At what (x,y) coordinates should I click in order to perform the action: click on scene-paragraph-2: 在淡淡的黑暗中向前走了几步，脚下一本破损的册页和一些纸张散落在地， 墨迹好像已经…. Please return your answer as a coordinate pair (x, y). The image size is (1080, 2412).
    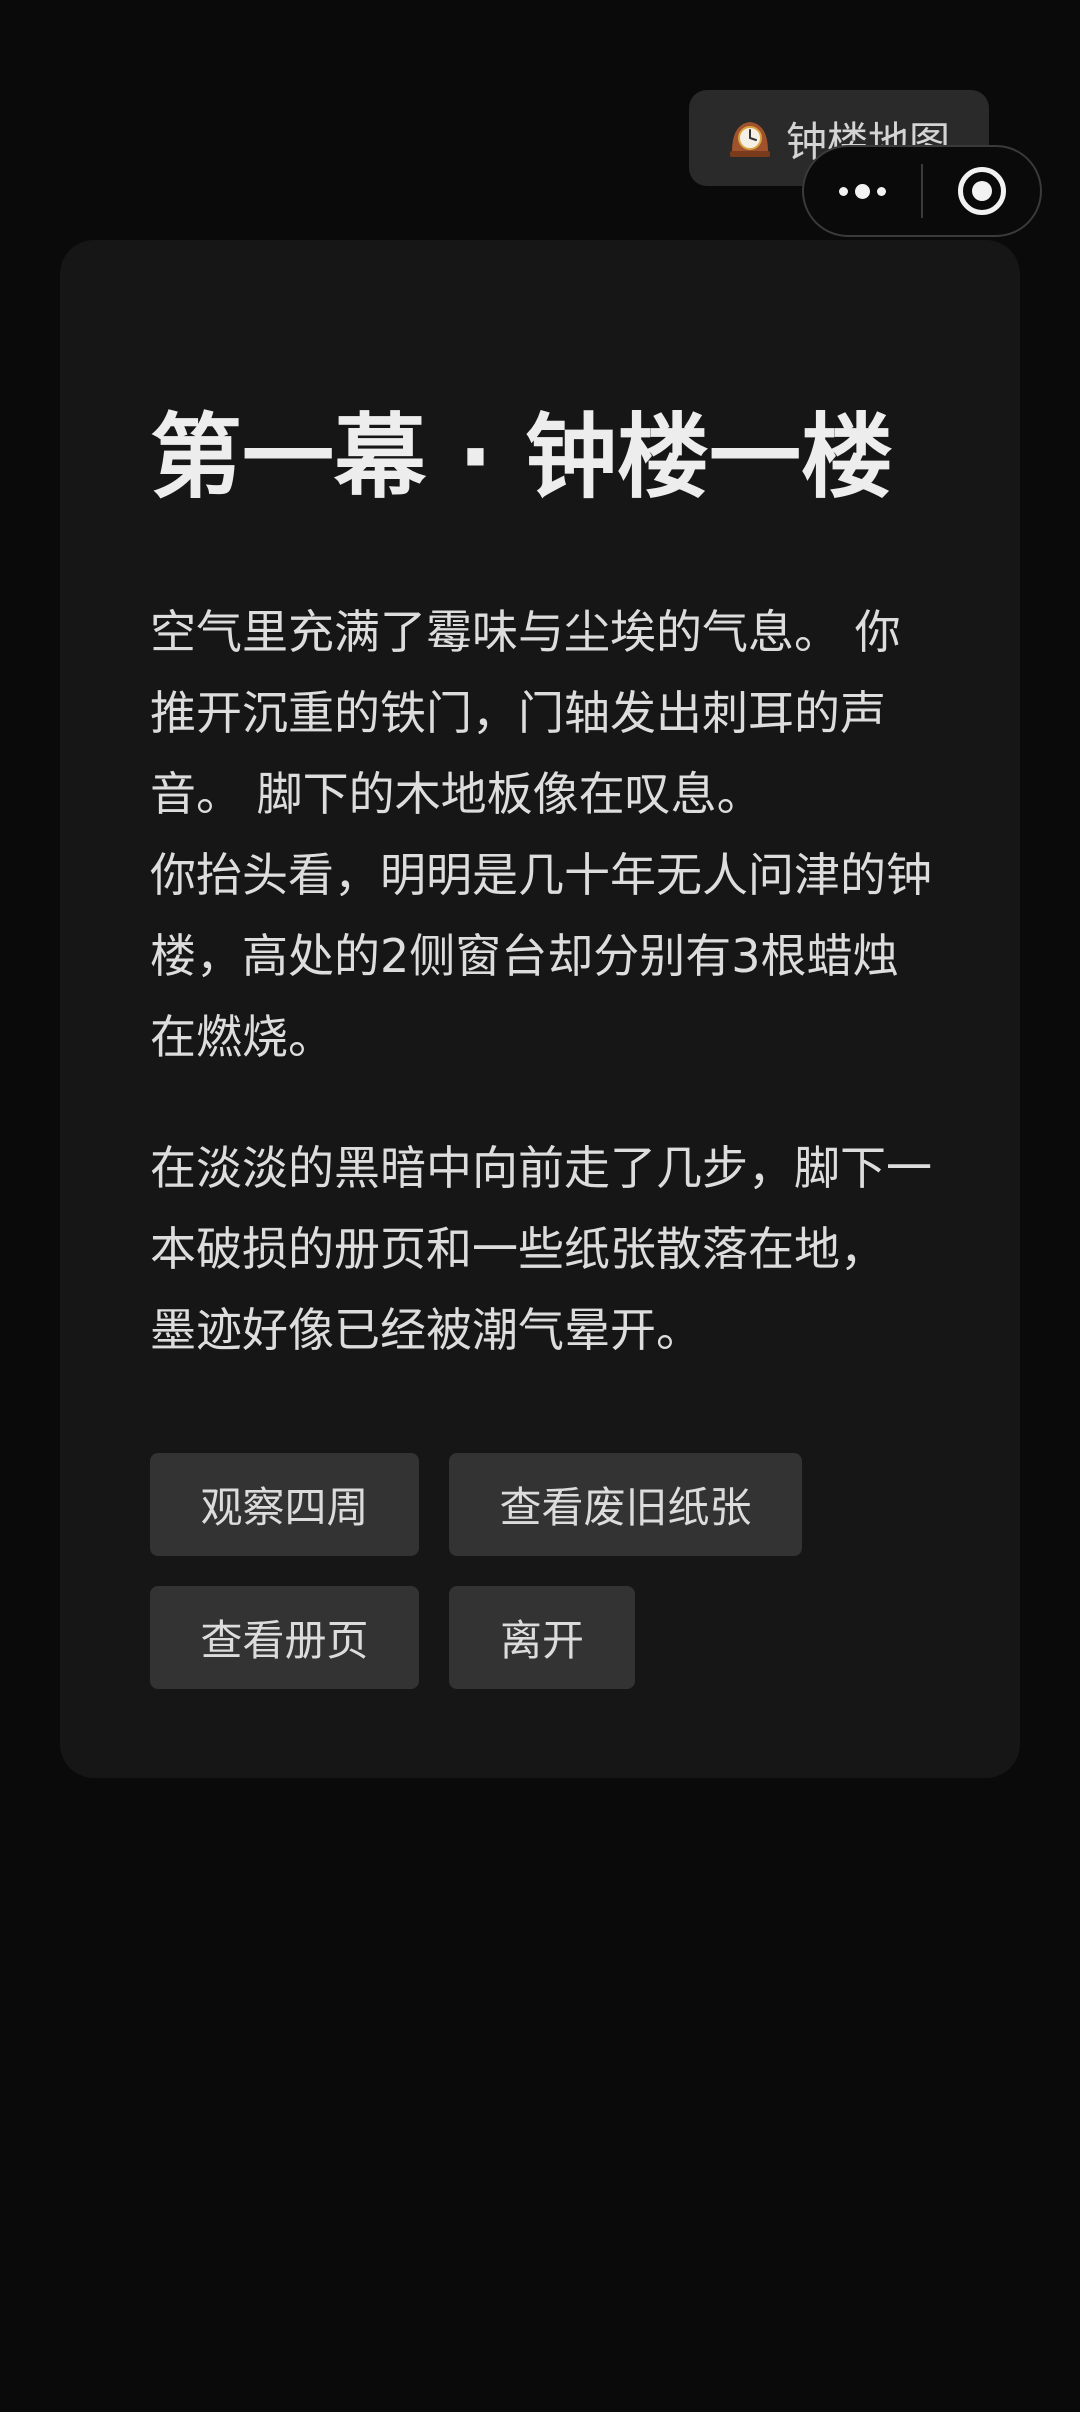
    Looking at the image, I should click on (545, 1249).